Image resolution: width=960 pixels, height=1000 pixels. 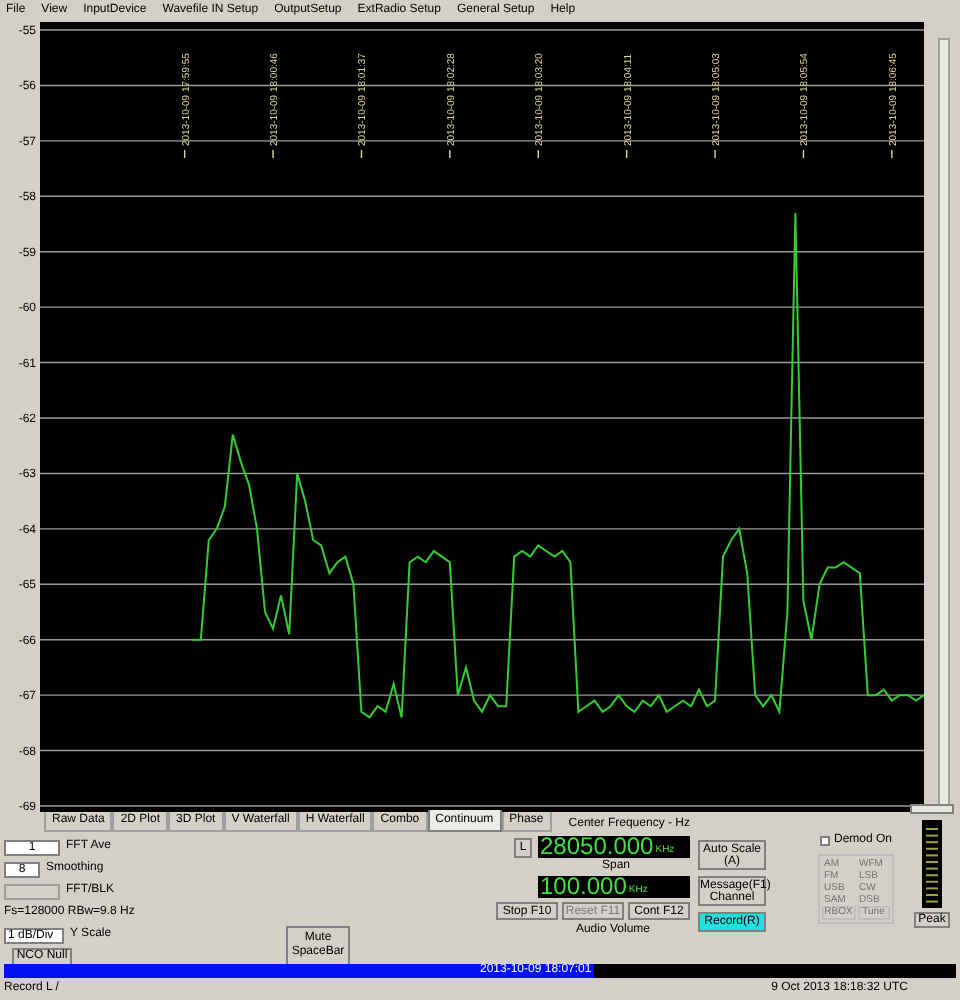 What do you see at coordinates (32, 891) in the screenshot?
I see `fft-size-dropdown` at bounding box center [32, 891].